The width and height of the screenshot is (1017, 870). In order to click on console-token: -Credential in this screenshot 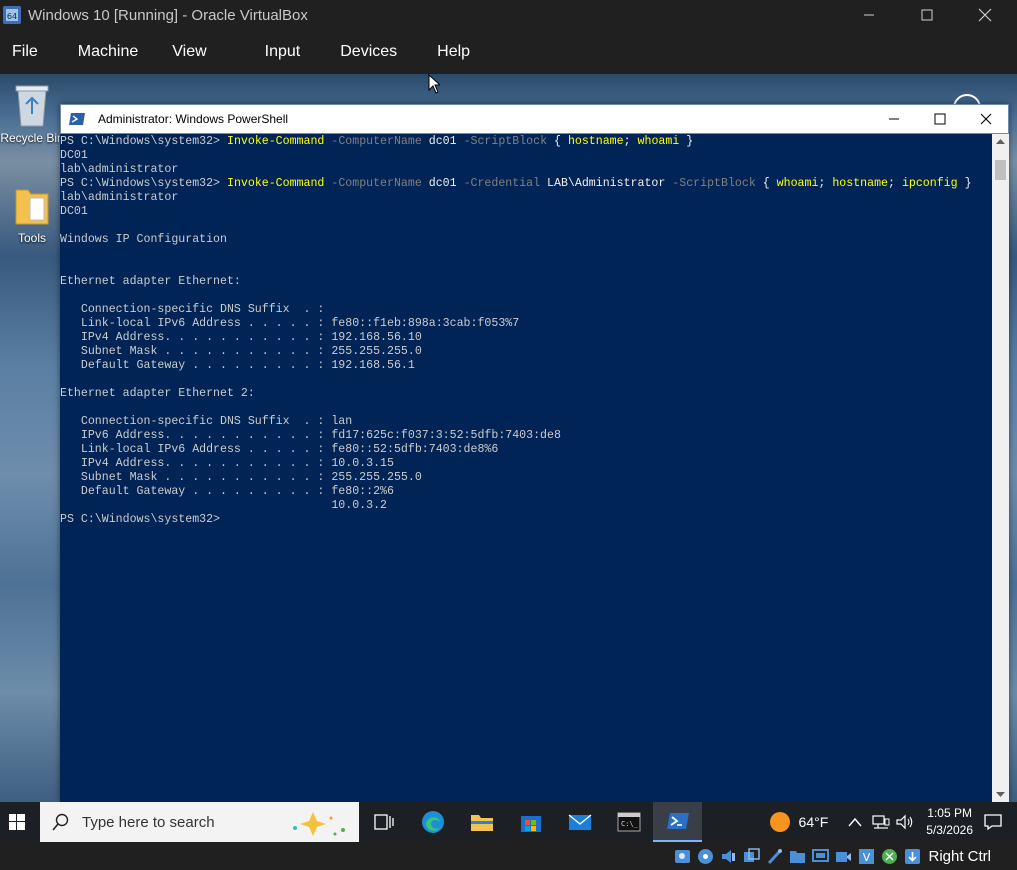, I will do `click(502, 183)`.